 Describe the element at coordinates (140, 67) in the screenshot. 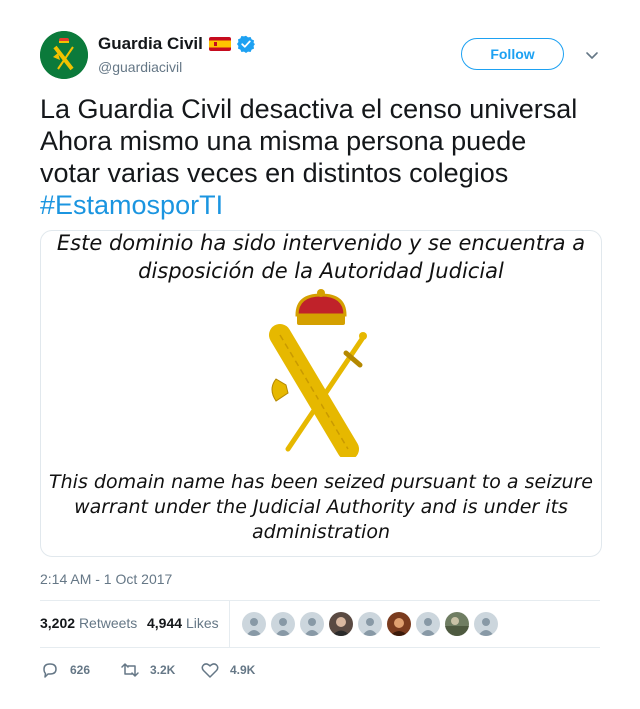

I see `author-handle: @guardiacivil` at that location.